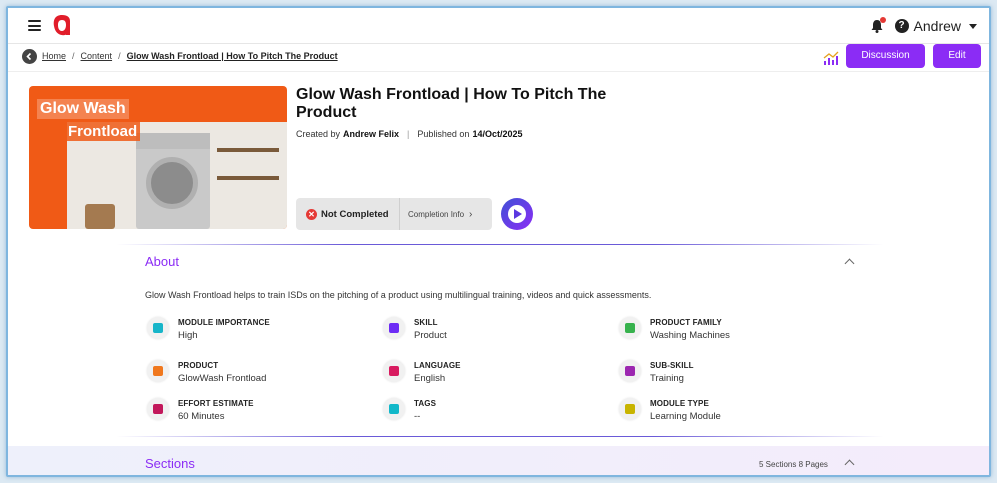 This screenshot has height=483, width=997. I want to click on thumbnail-title-line1: Glow Wash, so click(83, 109).